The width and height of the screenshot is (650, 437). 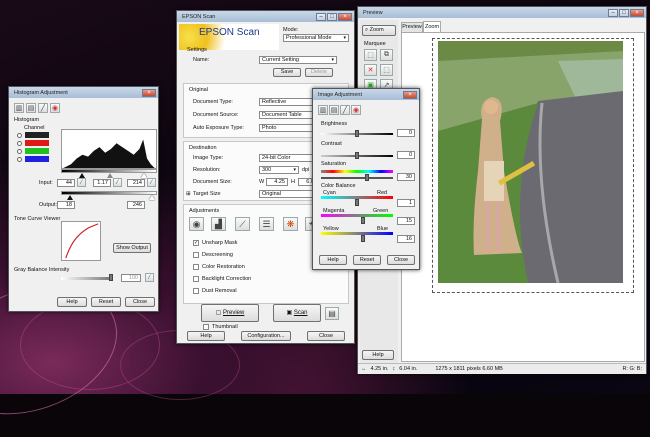 What do you see at coordinates (131, 278) in the screenshot?
I see `gray-balance-field: 100` at bounding box center [131, 278].